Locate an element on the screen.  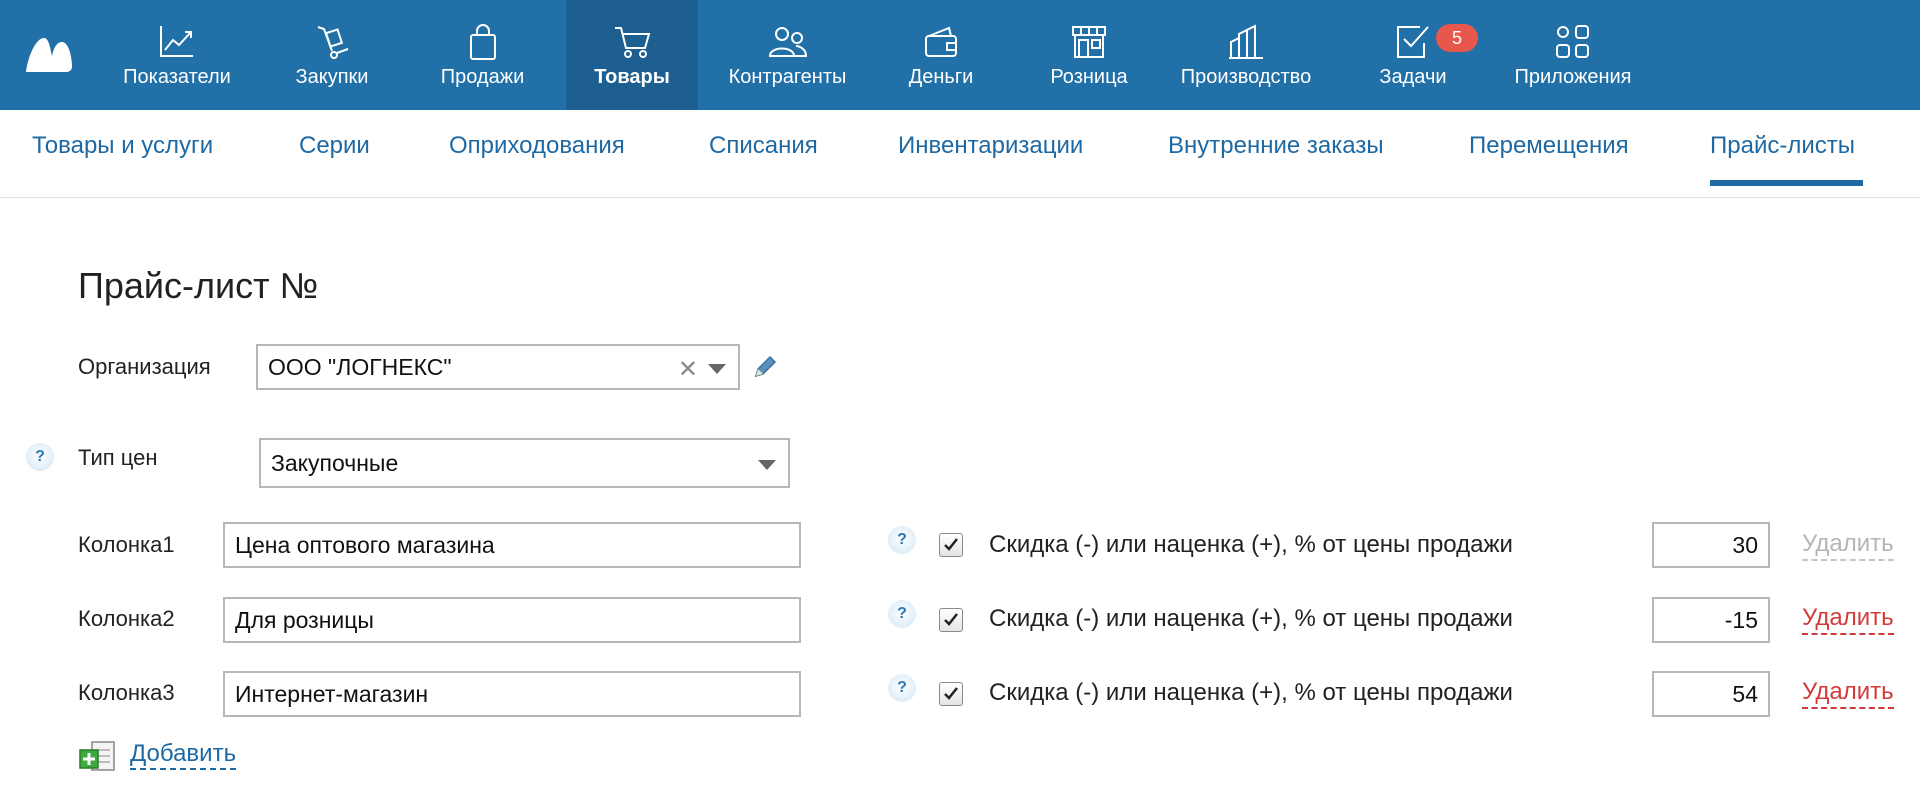
column3-percent-value: 54 is located at coordinates (1745, 693).